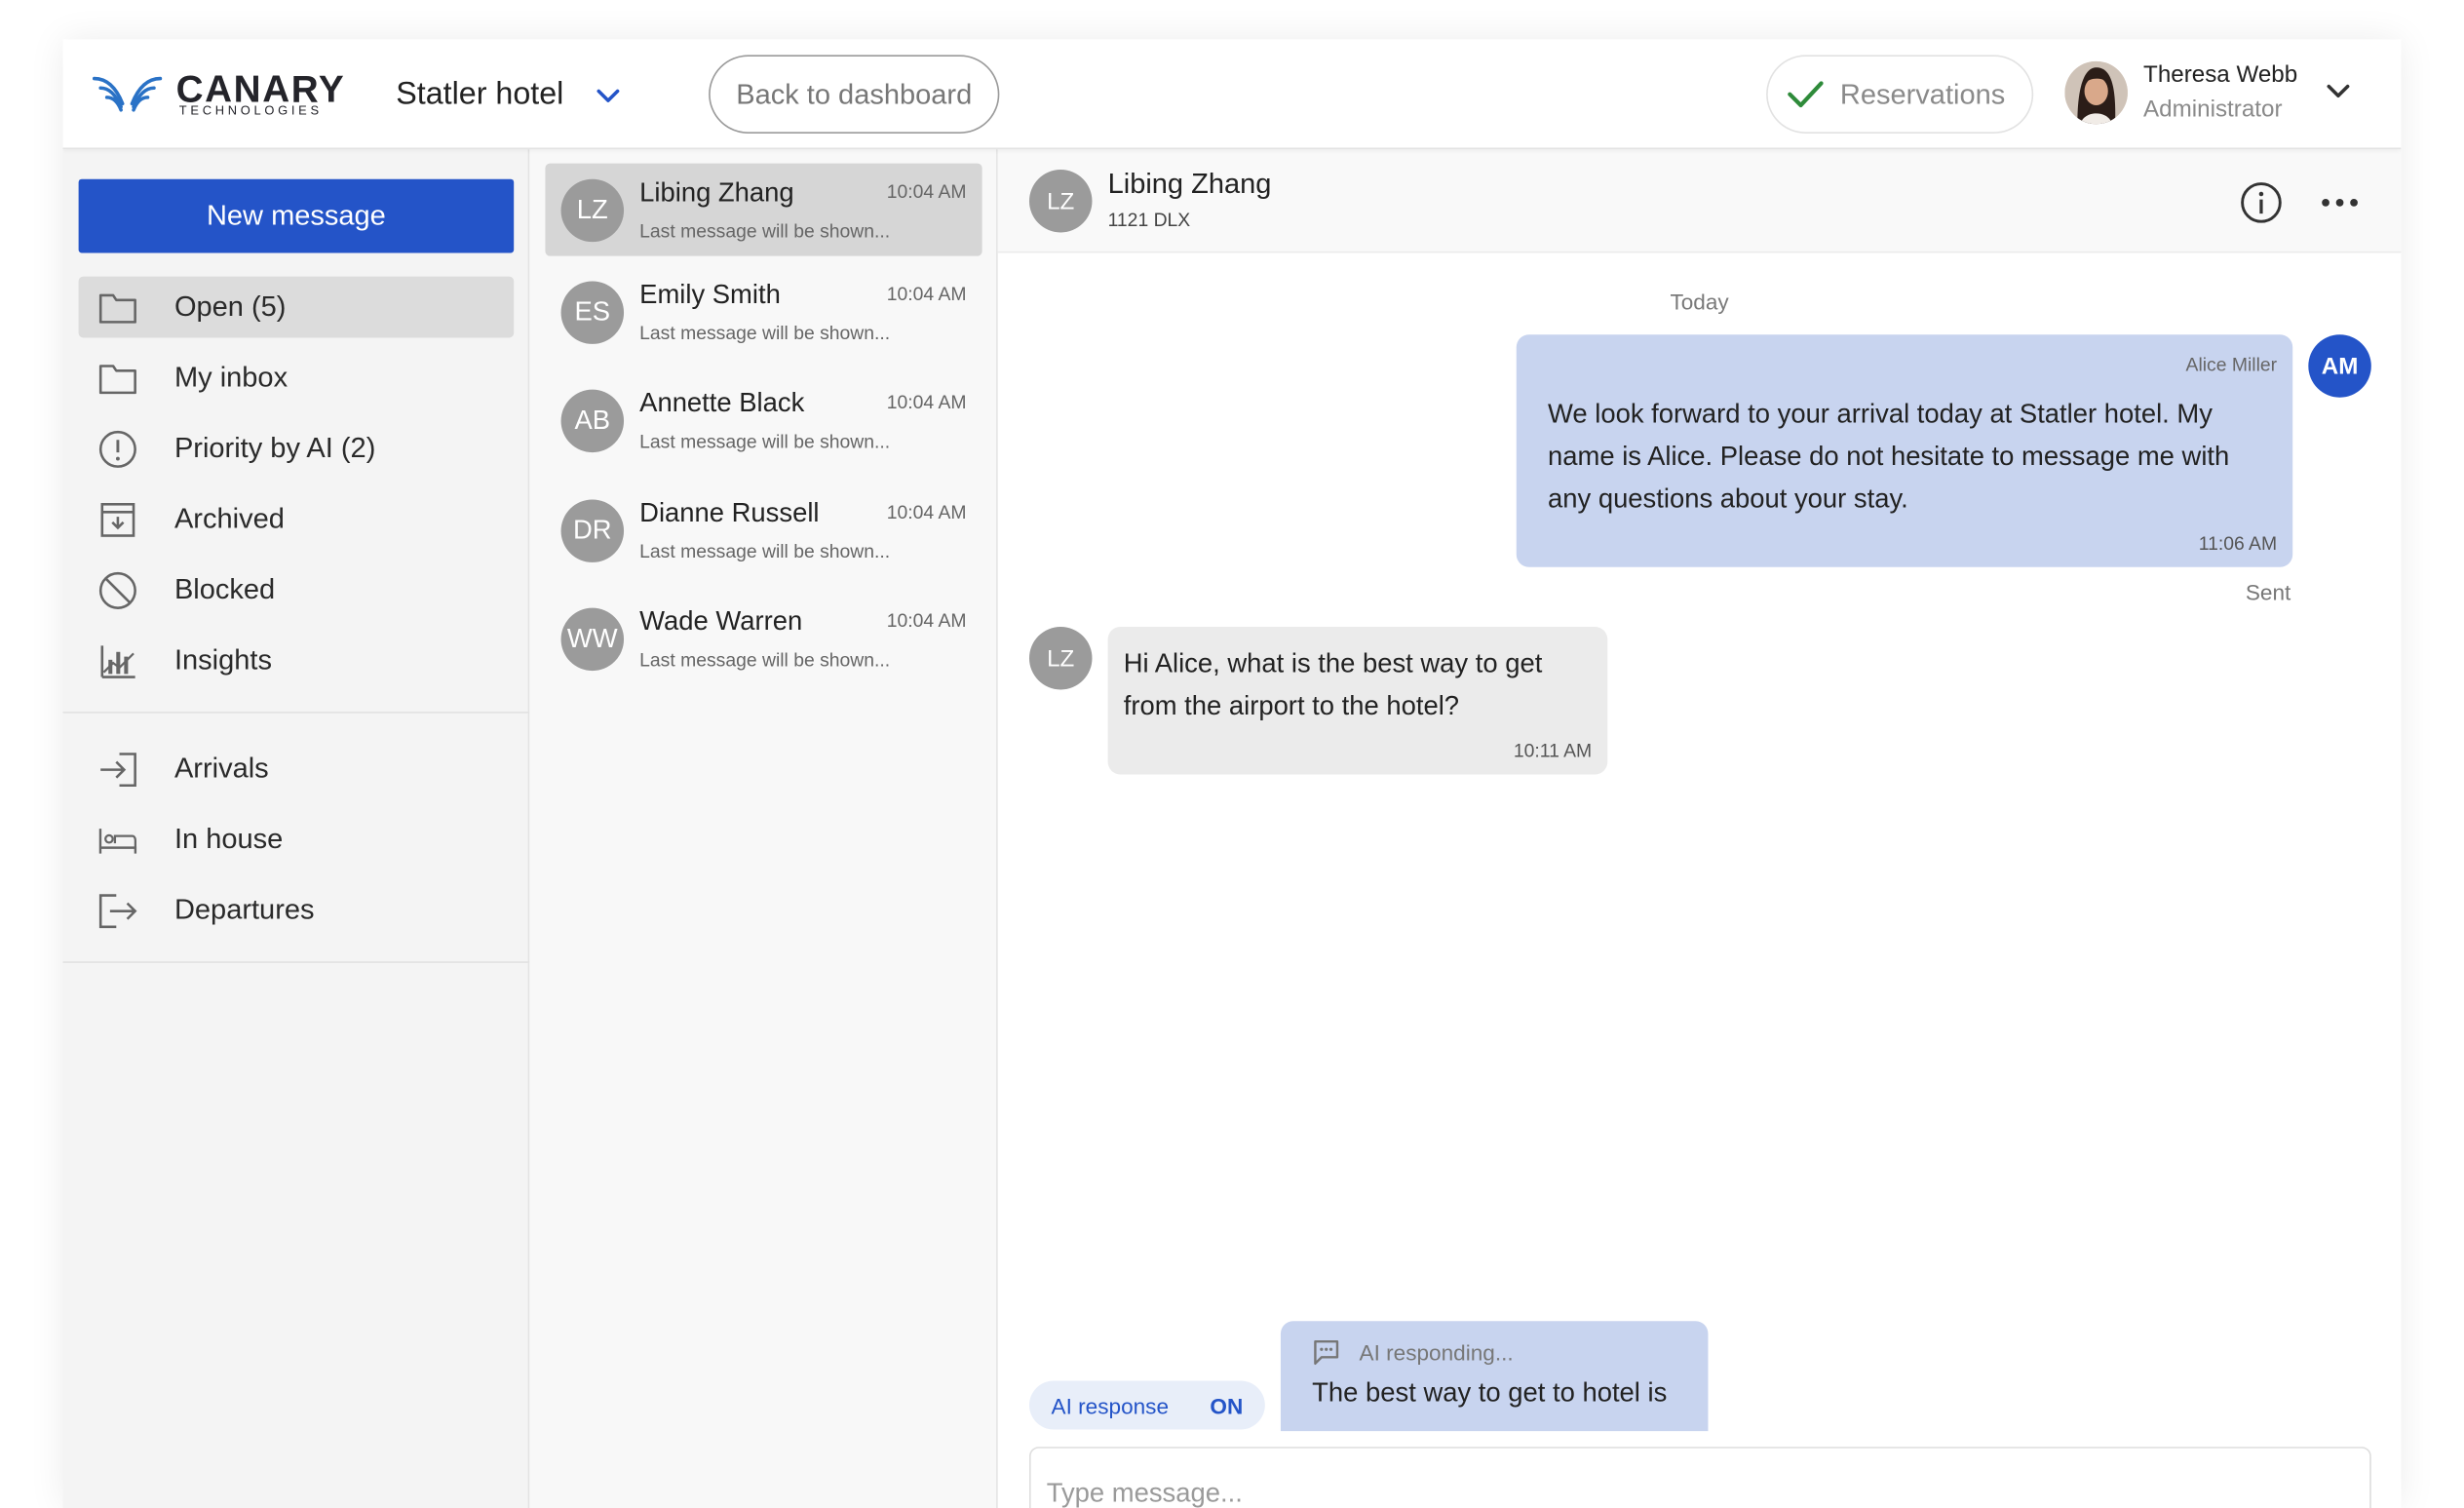 This screenshot has height=1508, width=2464. I want to click on sidebar-item-priority-by-ai: Priority by AI (2), so click(297, 449).